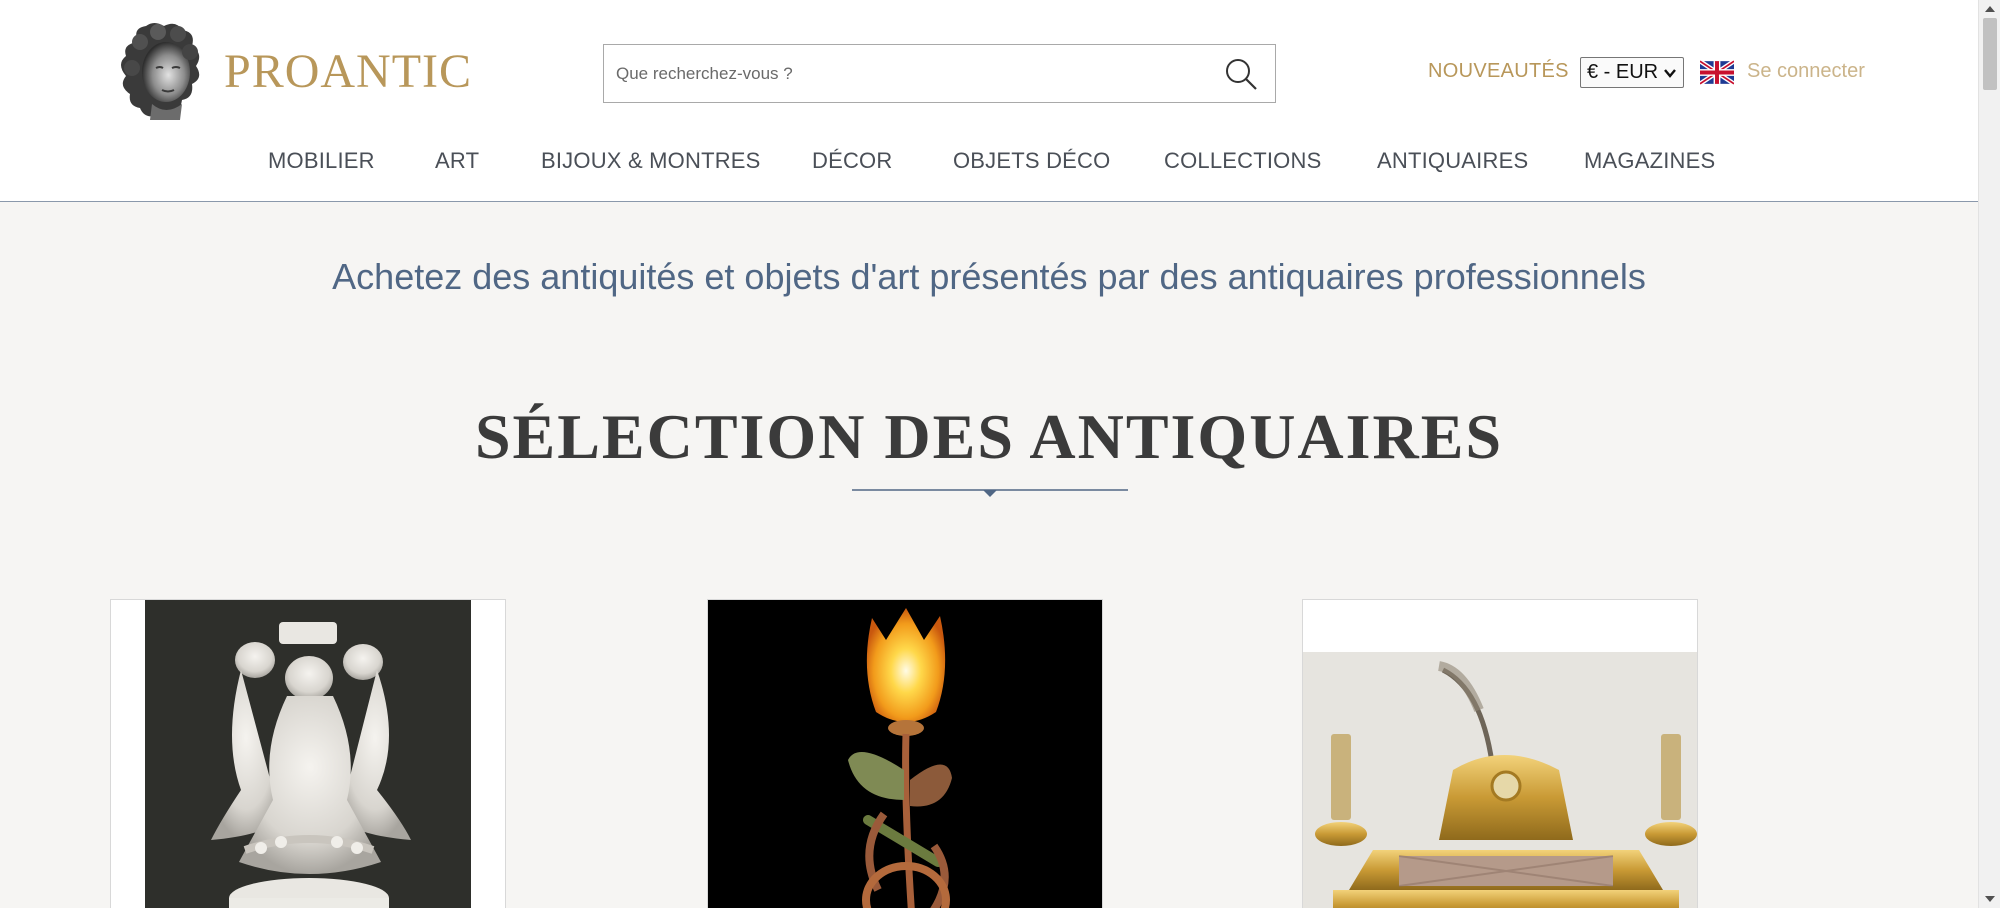  Describe the element at coordinates (989, 436) in the screenshot. I see `section-title: SÉLECTION DES ANTIQUAIRES` at that location.